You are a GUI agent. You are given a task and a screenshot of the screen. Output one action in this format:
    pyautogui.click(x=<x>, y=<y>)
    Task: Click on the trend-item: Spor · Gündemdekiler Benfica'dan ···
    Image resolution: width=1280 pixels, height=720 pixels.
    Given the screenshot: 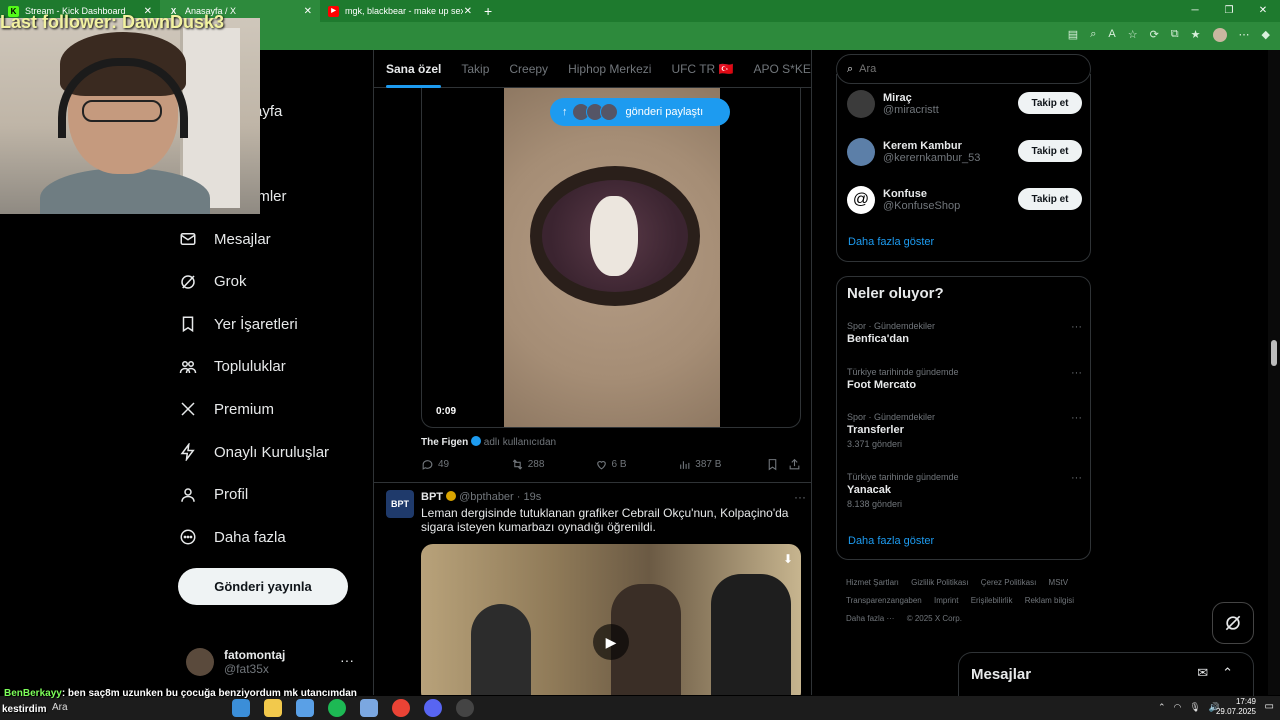 What is the action you would take?
    pyautogui.click(x=964, y=333)
    